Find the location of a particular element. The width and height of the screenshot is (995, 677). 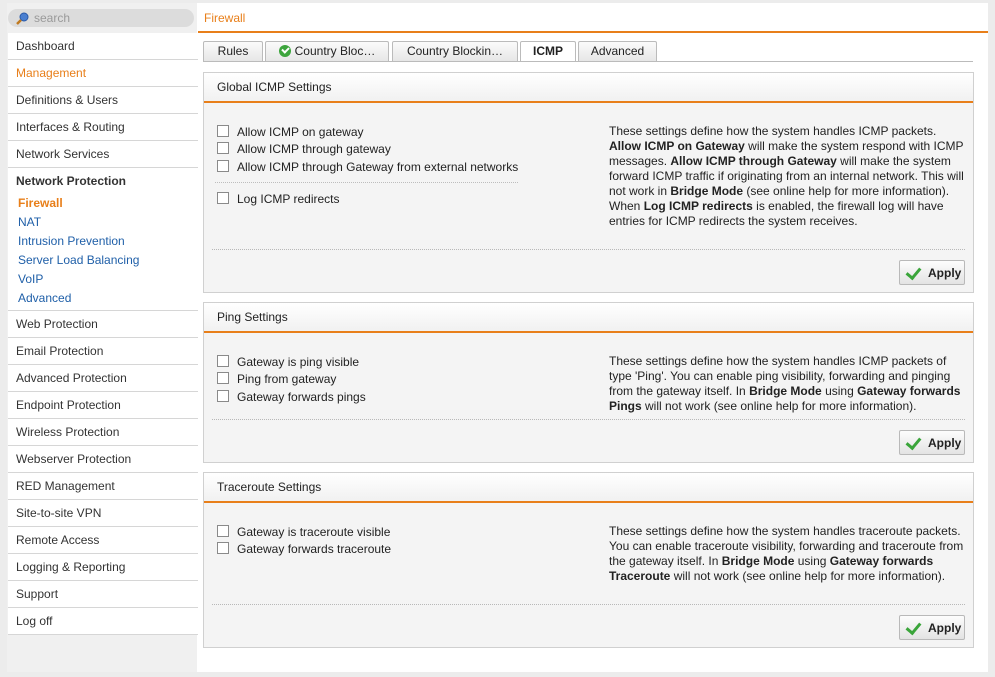

ping-from-gateway-option: Ping from gateway is located at coordinates (276, 379).